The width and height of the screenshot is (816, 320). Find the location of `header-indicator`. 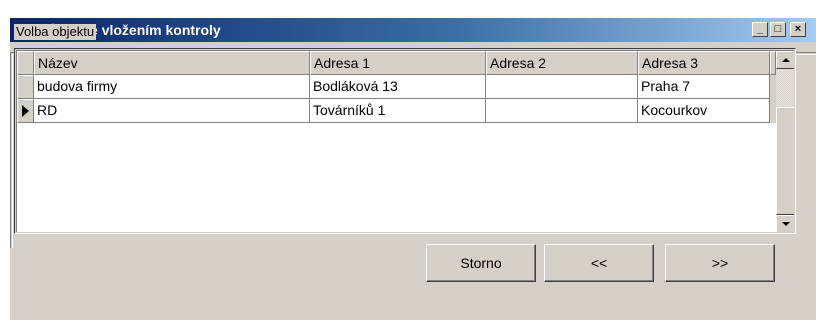

header-indicator is located at coordinates (25, 63).